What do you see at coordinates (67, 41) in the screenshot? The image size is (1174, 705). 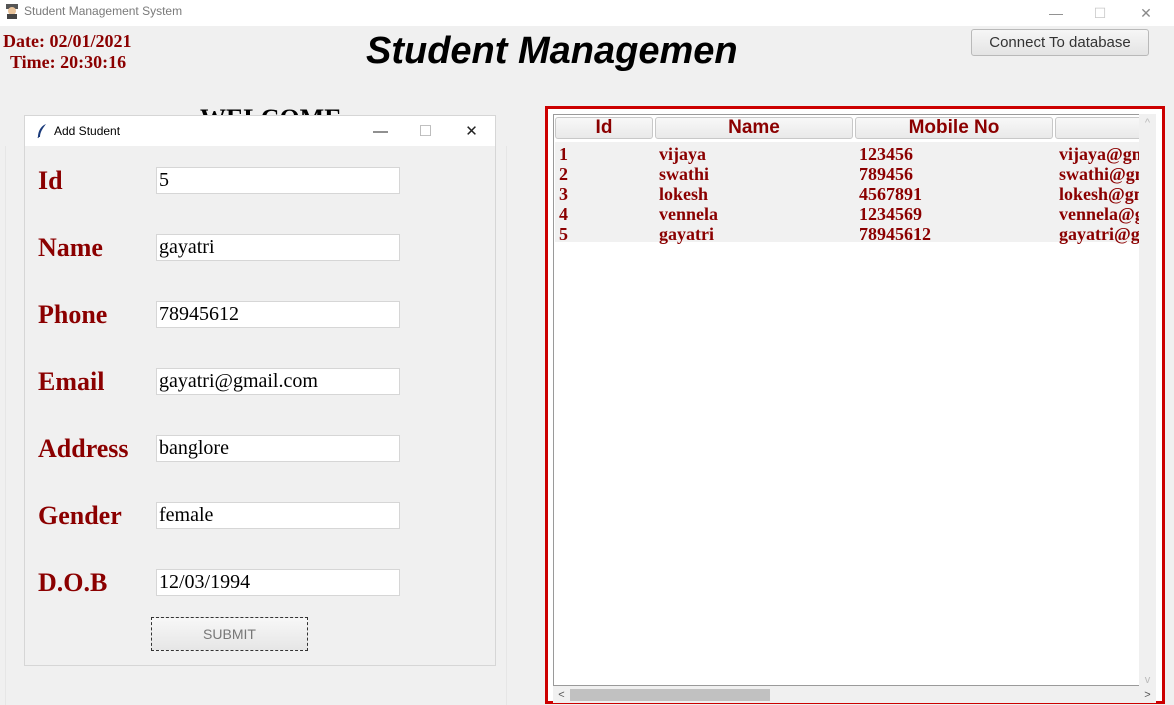 I see `date-label: Date: 02/01/2021` at bounding box center [67, 41].